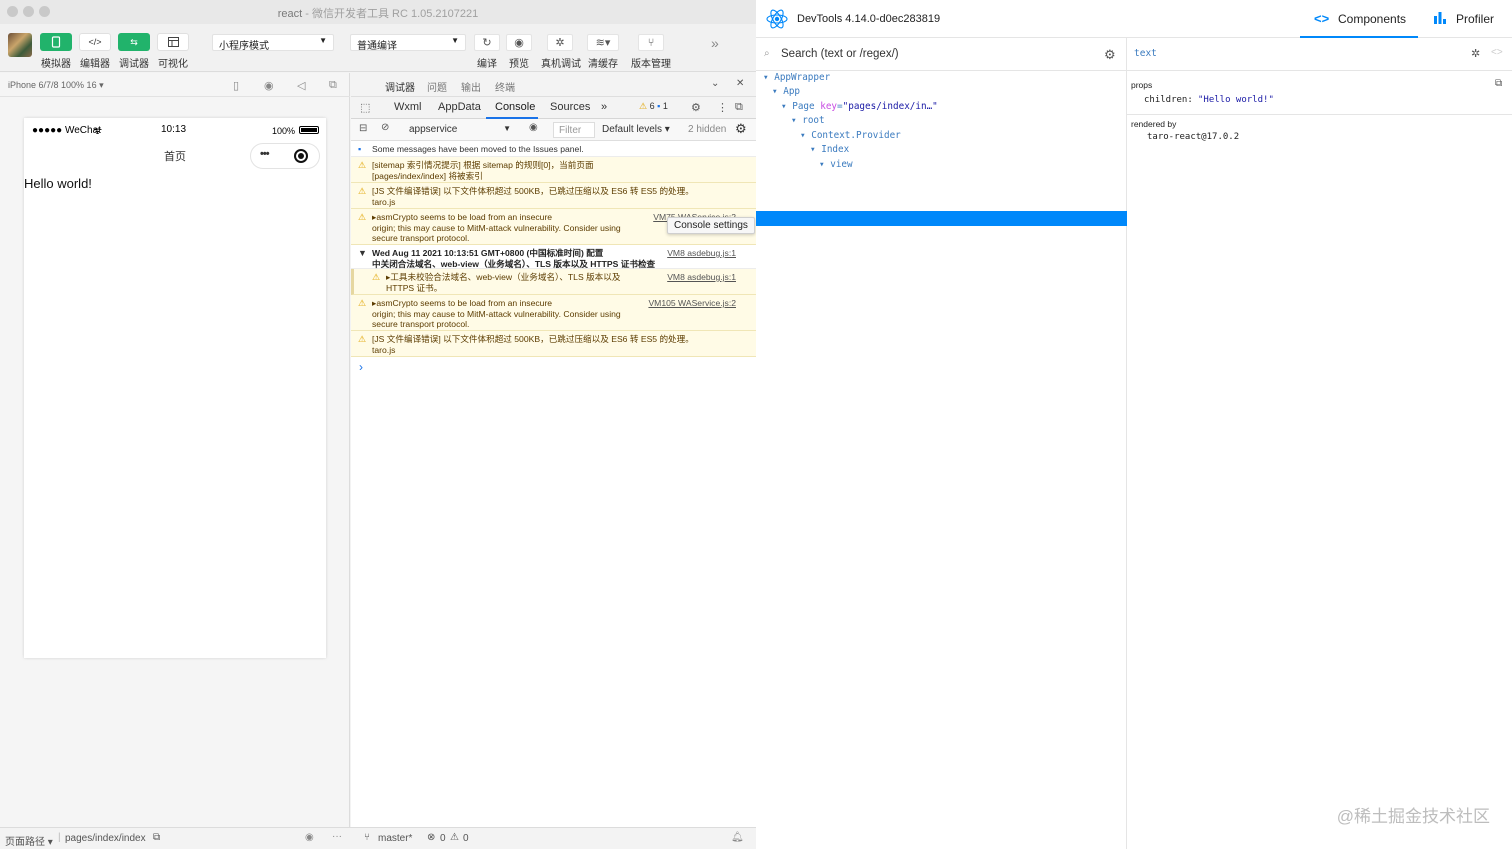 The width and height of the screenshot is (1512, 849). What do you see at coordinates (408, 43) in the screenshot?
I see `compile-mode-select: 普通编译 ▼` at bounding box center [408, 43].